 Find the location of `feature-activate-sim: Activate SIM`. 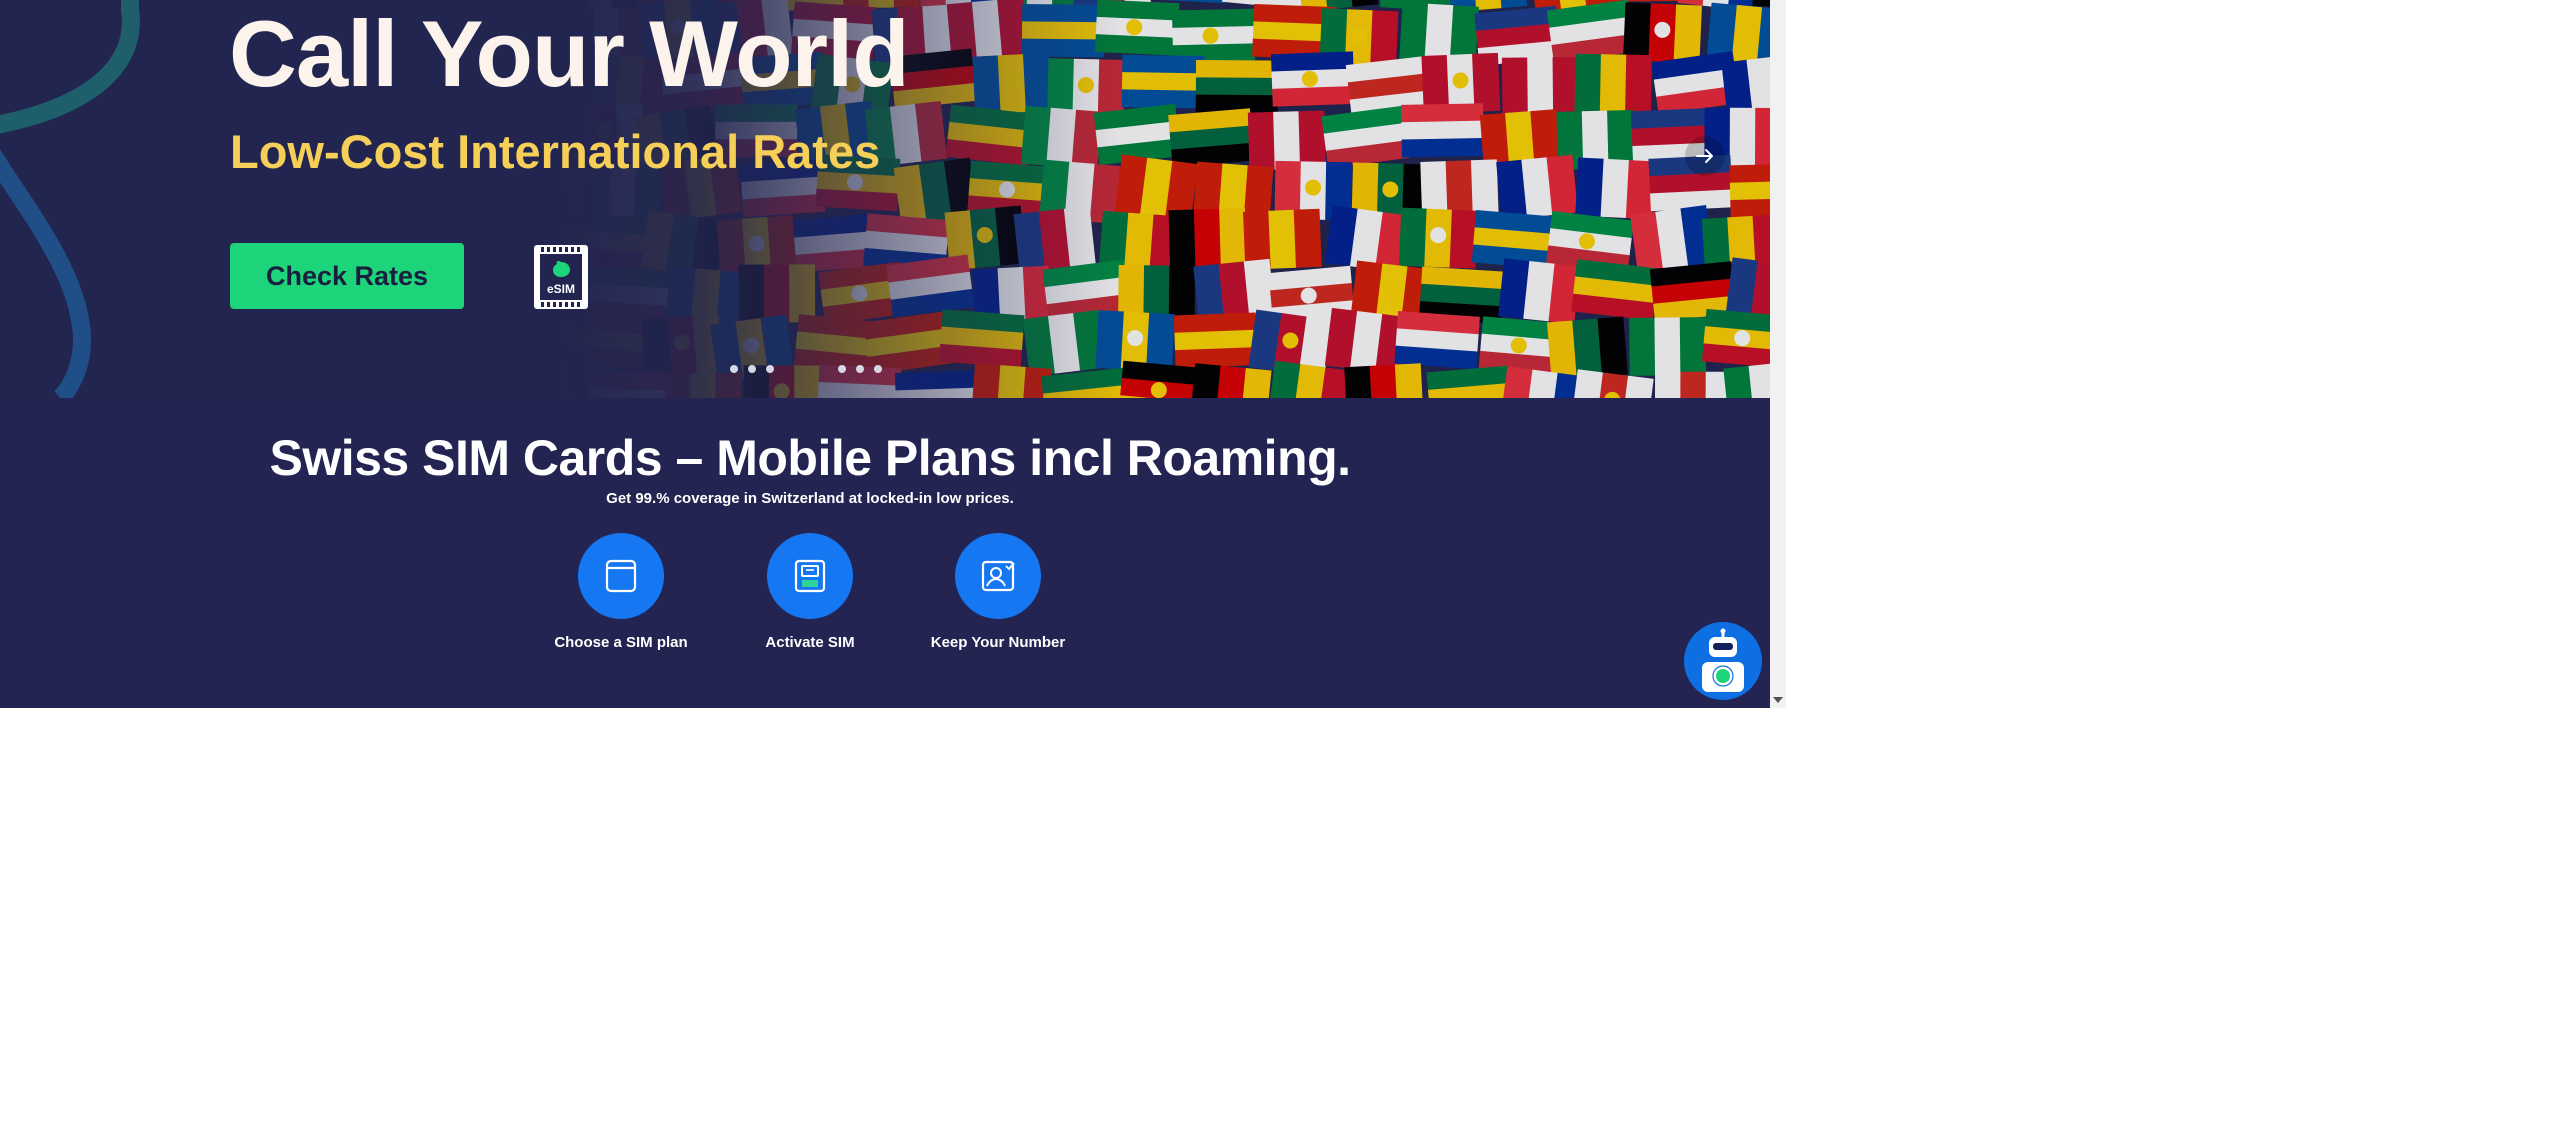

feature-activate-sim: Activate SIM is located at coordinates (810, 593).